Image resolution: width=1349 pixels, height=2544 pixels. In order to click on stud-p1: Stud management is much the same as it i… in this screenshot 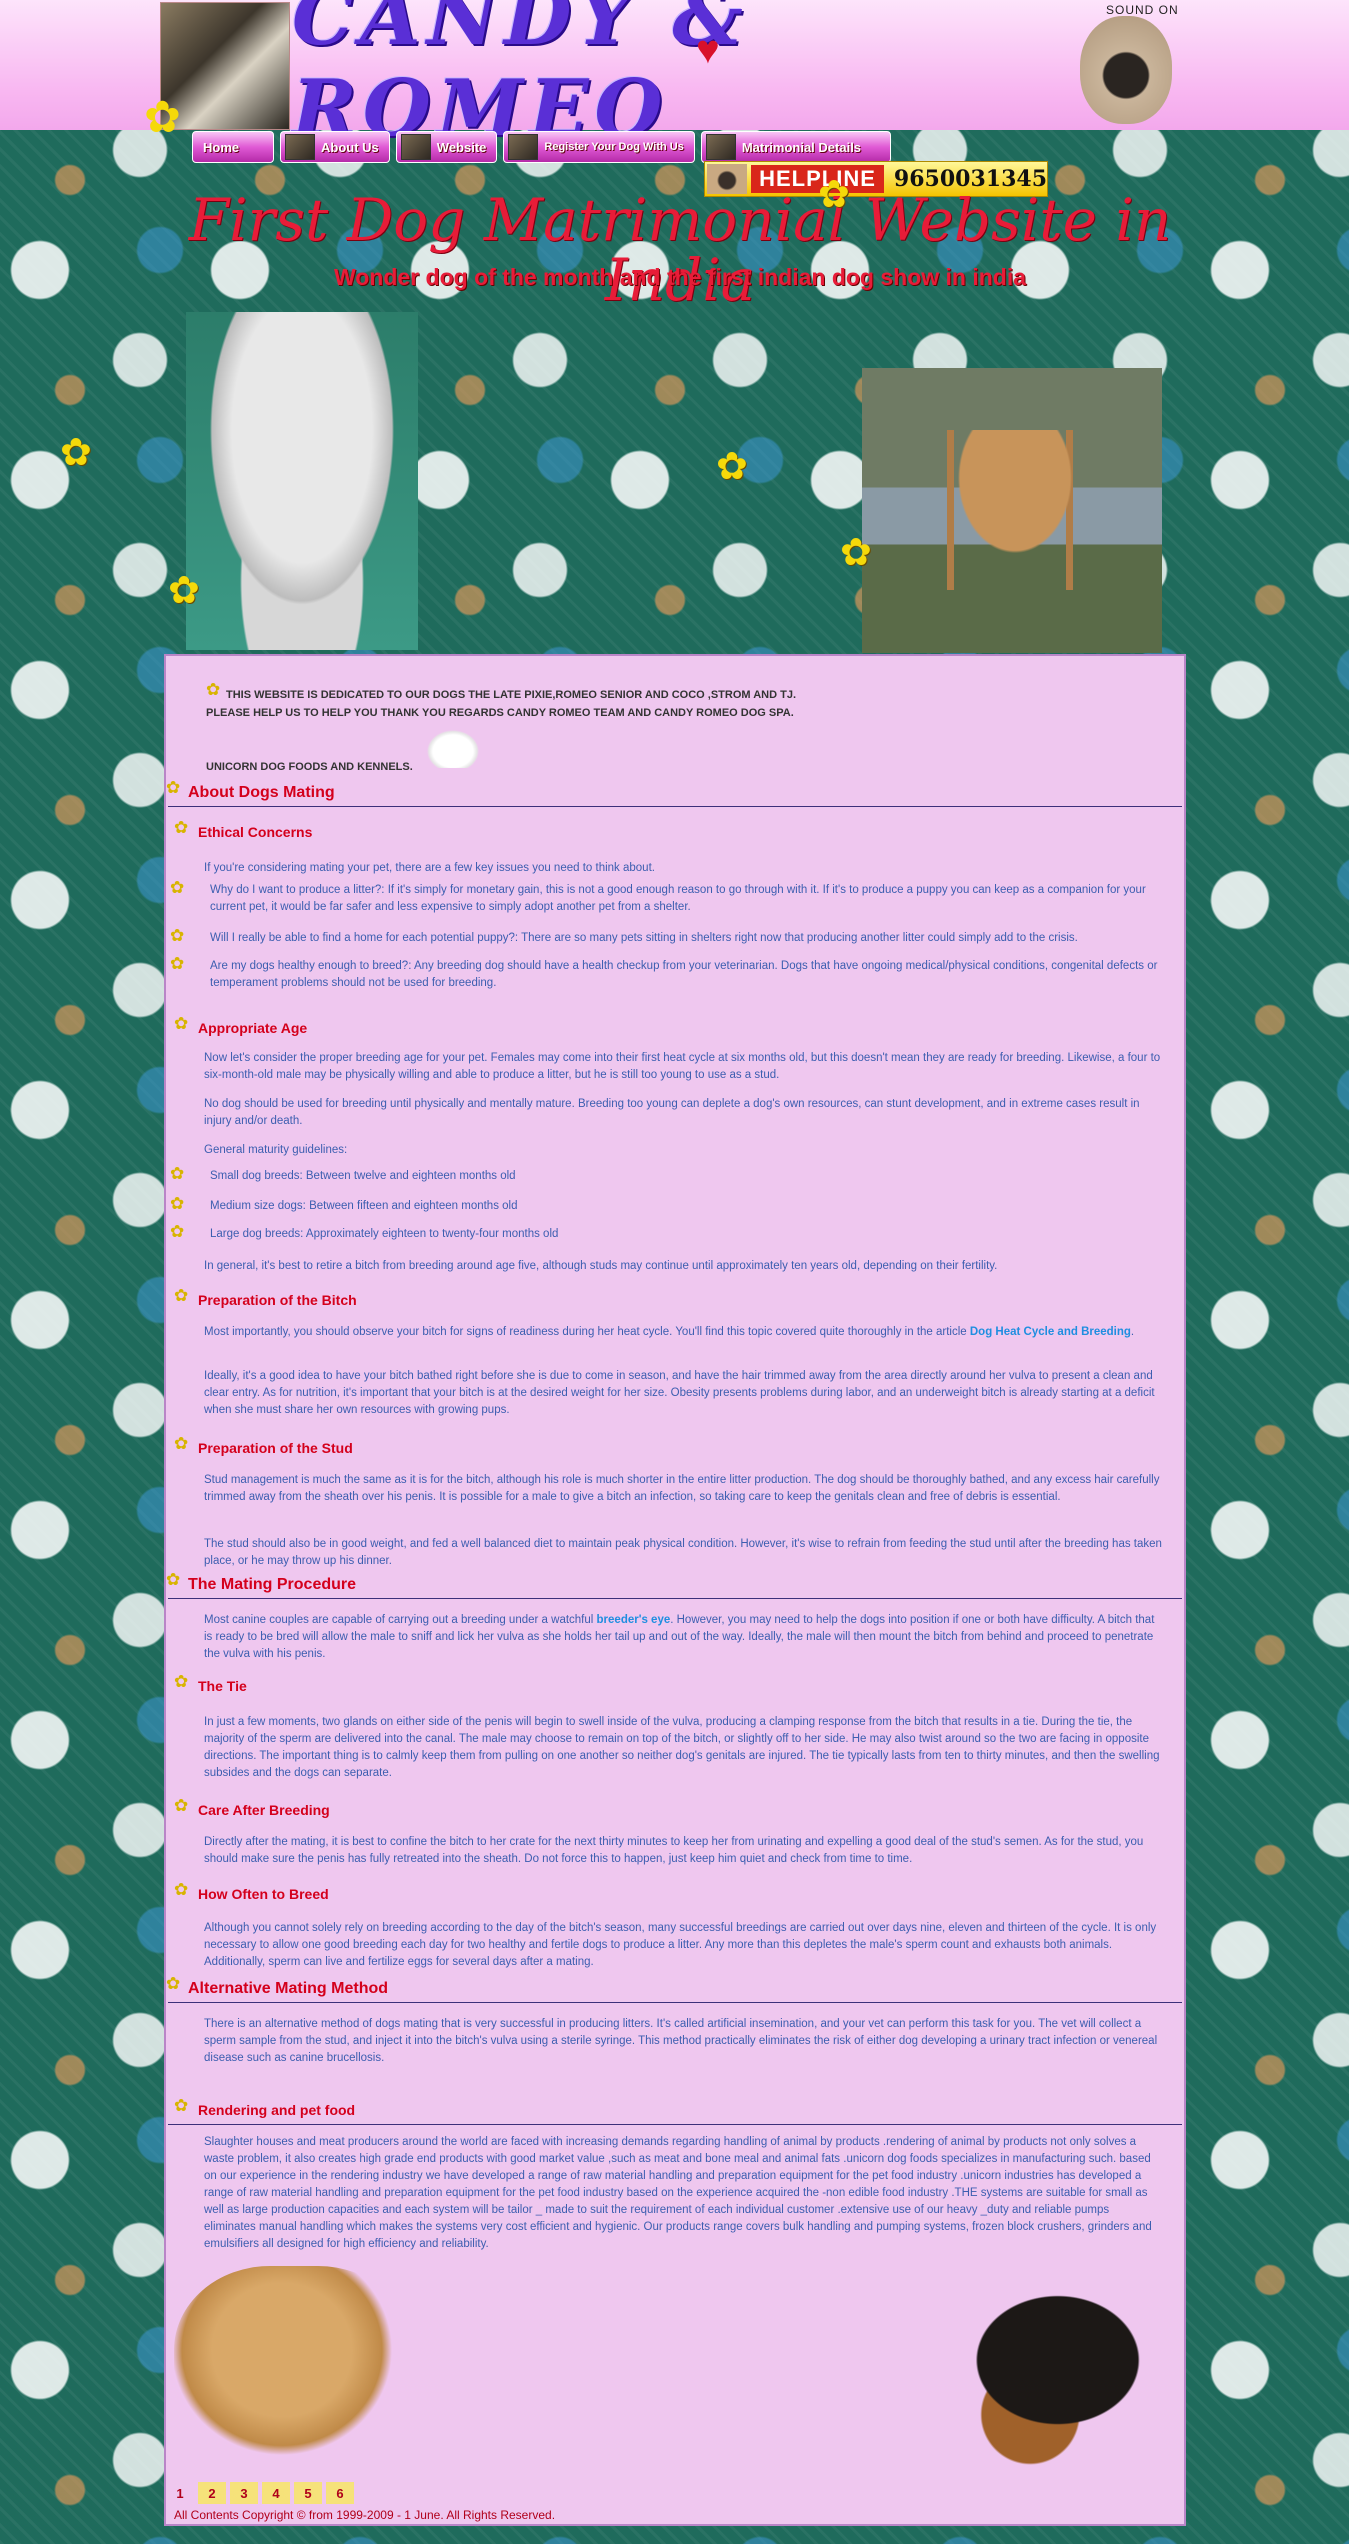, I will do `click(682, 1488)`.